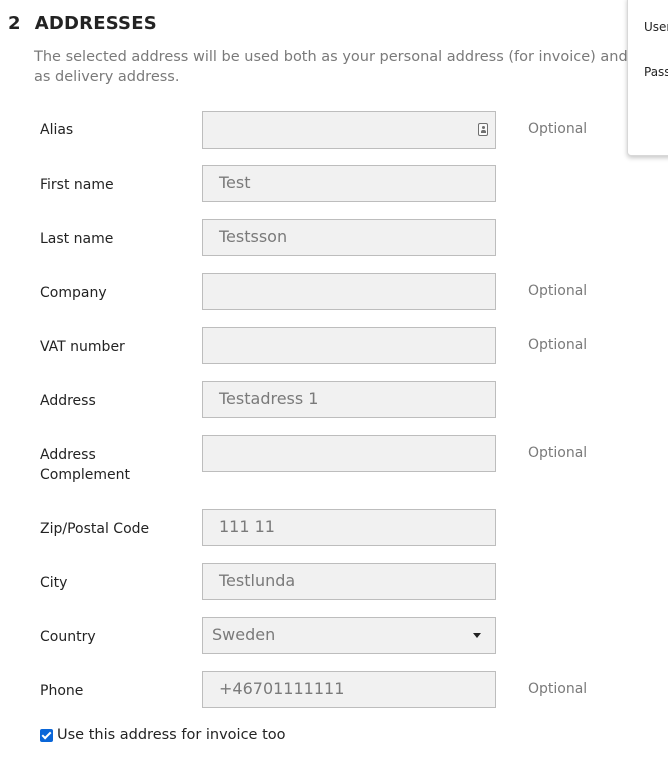 The height and width of the screenshot is (760, 668). Describe the element at coordinates (477, 635) in the screenshot. I see `chevron-down-icon` at that location.